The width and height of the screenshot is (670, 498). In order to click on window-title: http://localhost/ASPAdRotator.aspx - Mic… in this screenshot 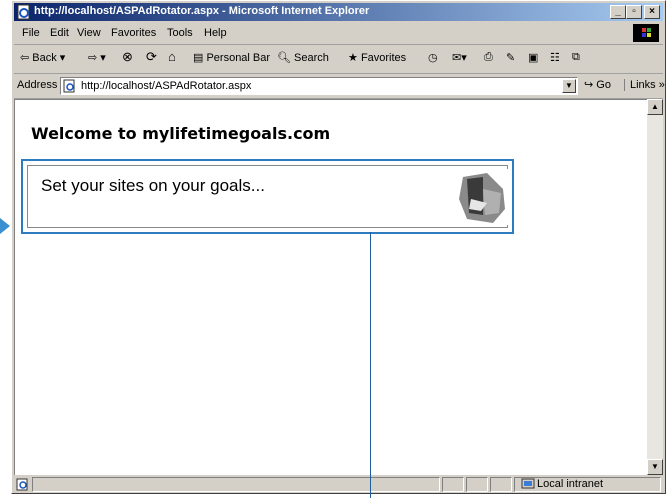, I will do `click(202, 11)`.